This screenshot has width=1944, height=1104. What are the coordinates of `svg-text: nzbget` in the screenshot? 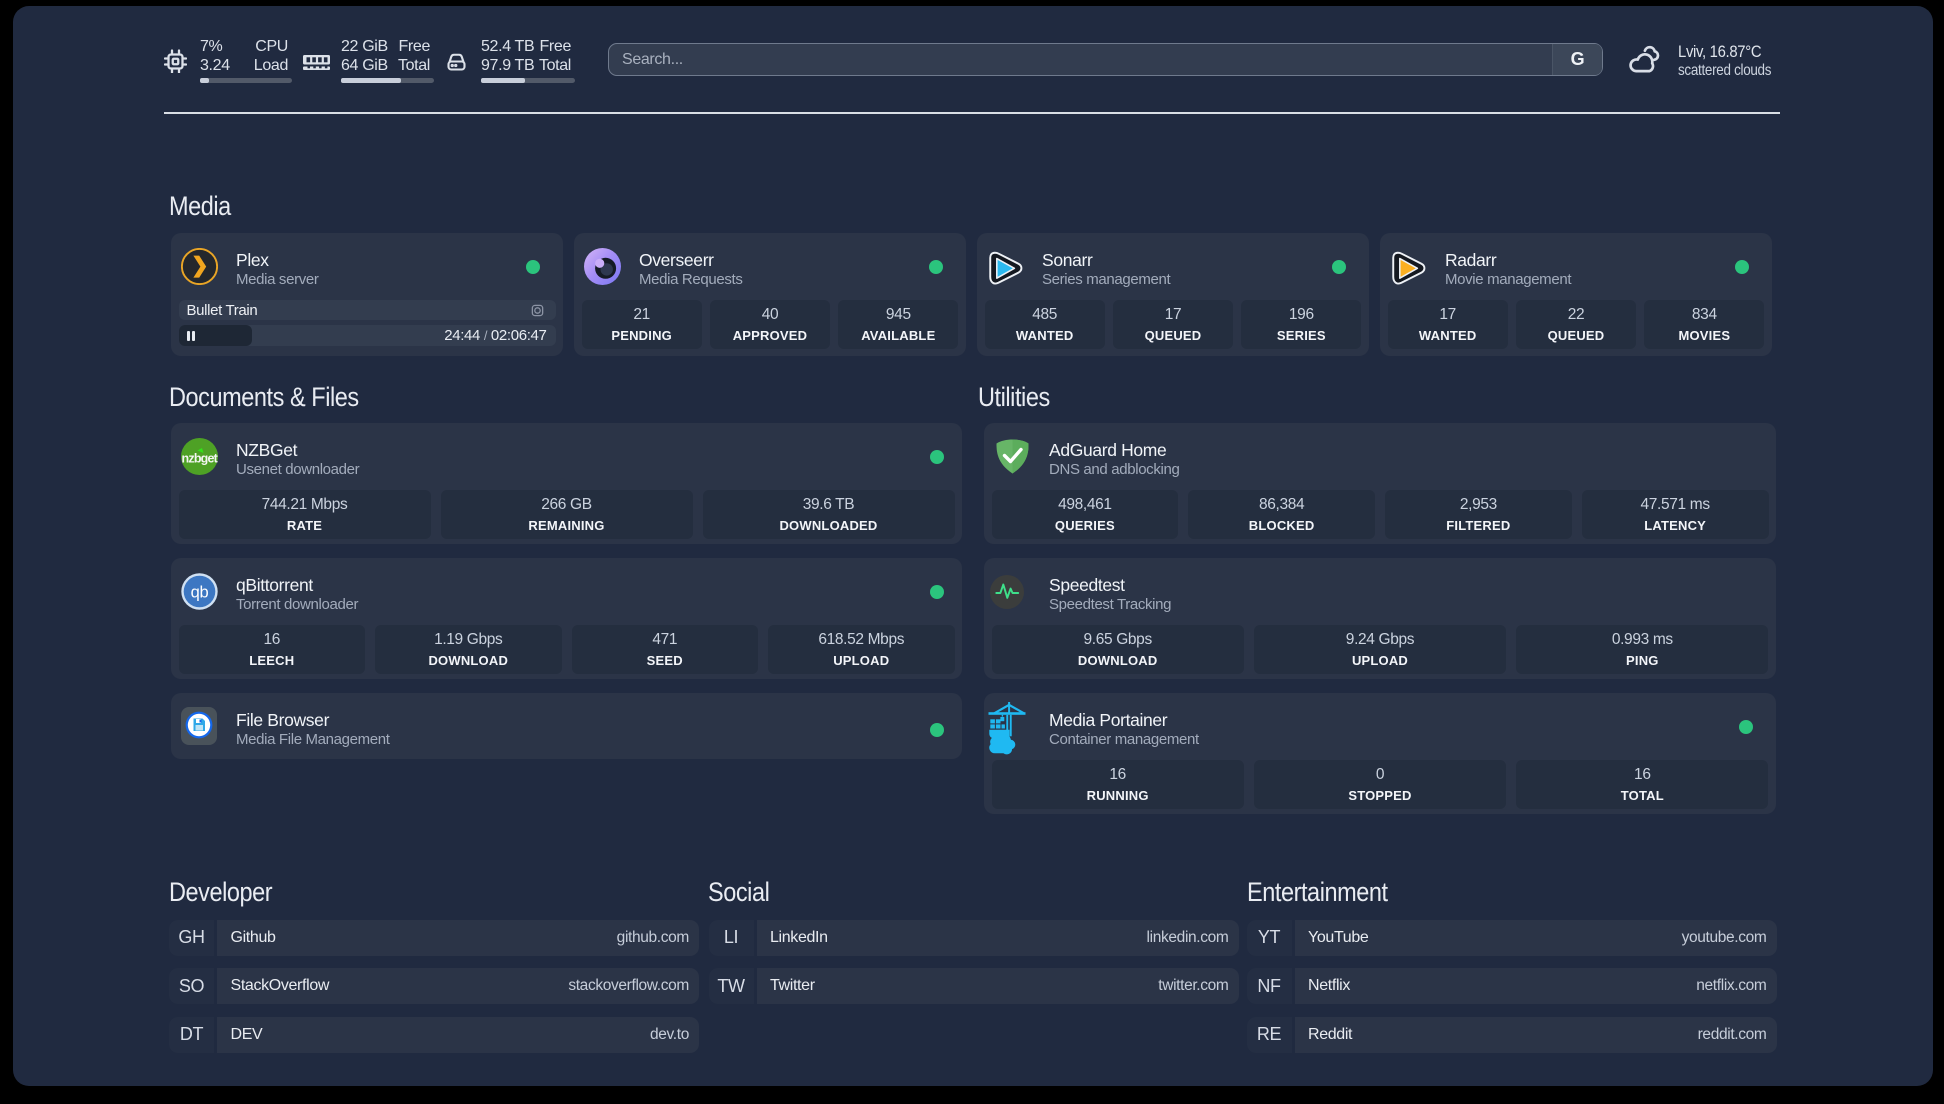 It's located at (200, 459).